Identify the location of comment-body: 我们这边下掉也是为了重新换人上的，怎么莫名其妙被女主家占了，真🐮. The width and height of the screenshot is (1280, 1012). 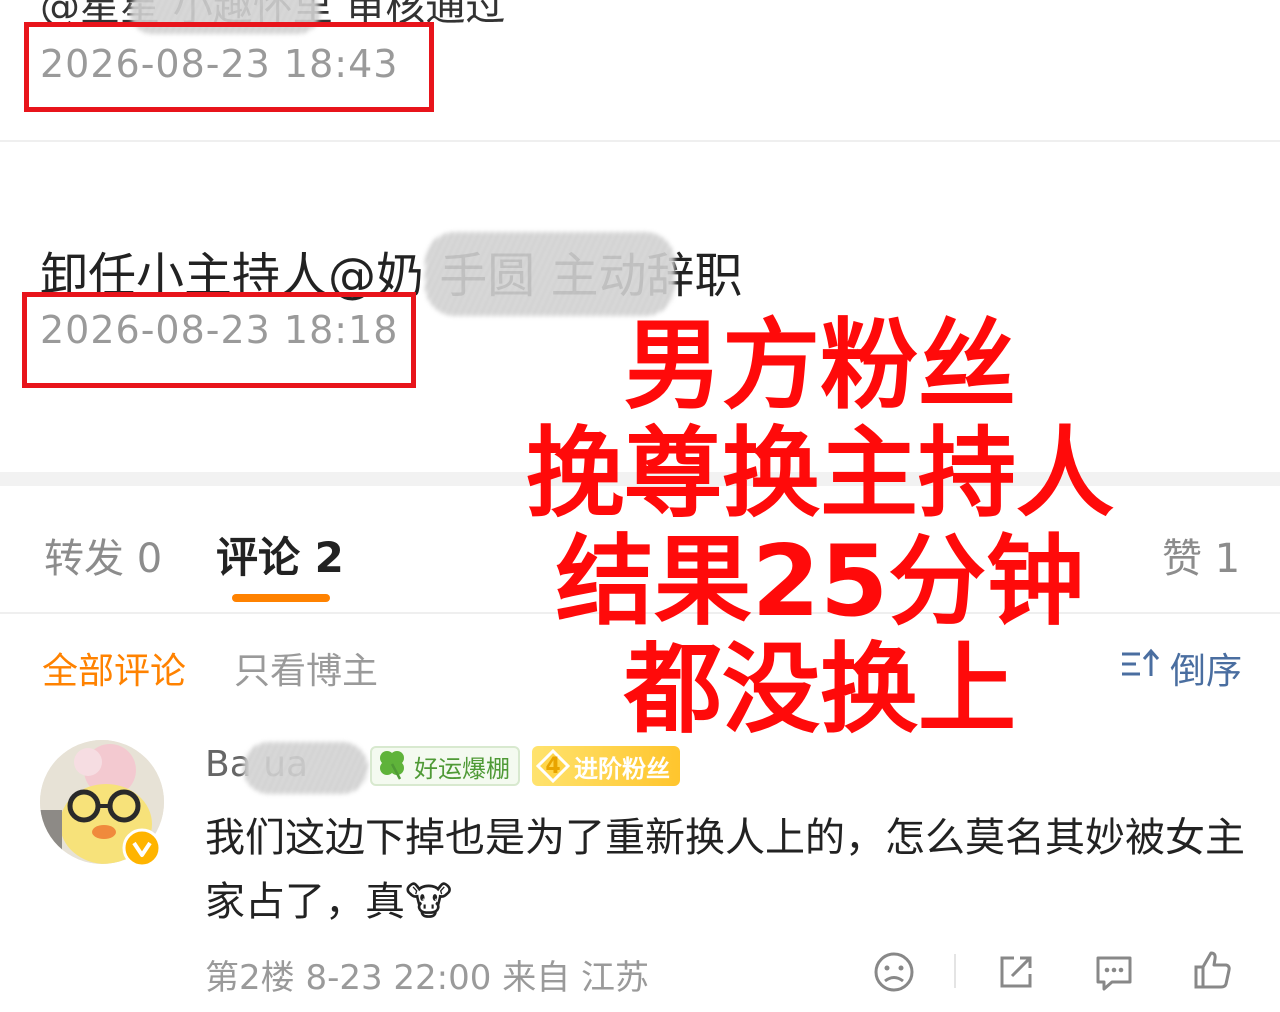
(725, 870).